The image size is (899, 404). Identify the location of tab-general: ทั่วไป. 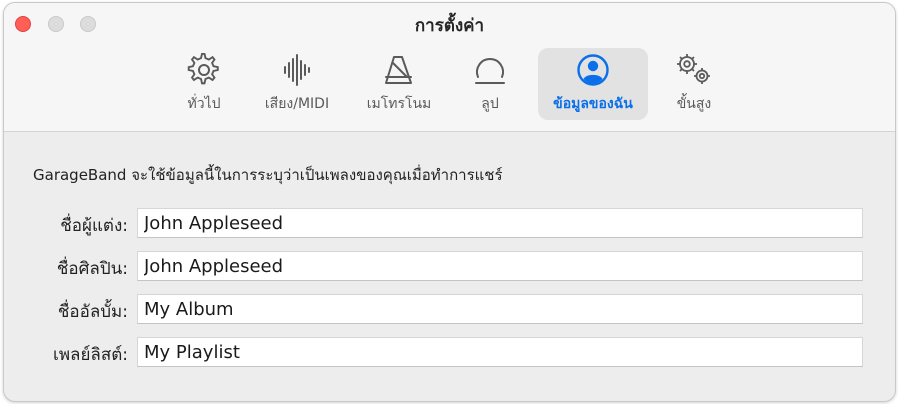
(204, 84).